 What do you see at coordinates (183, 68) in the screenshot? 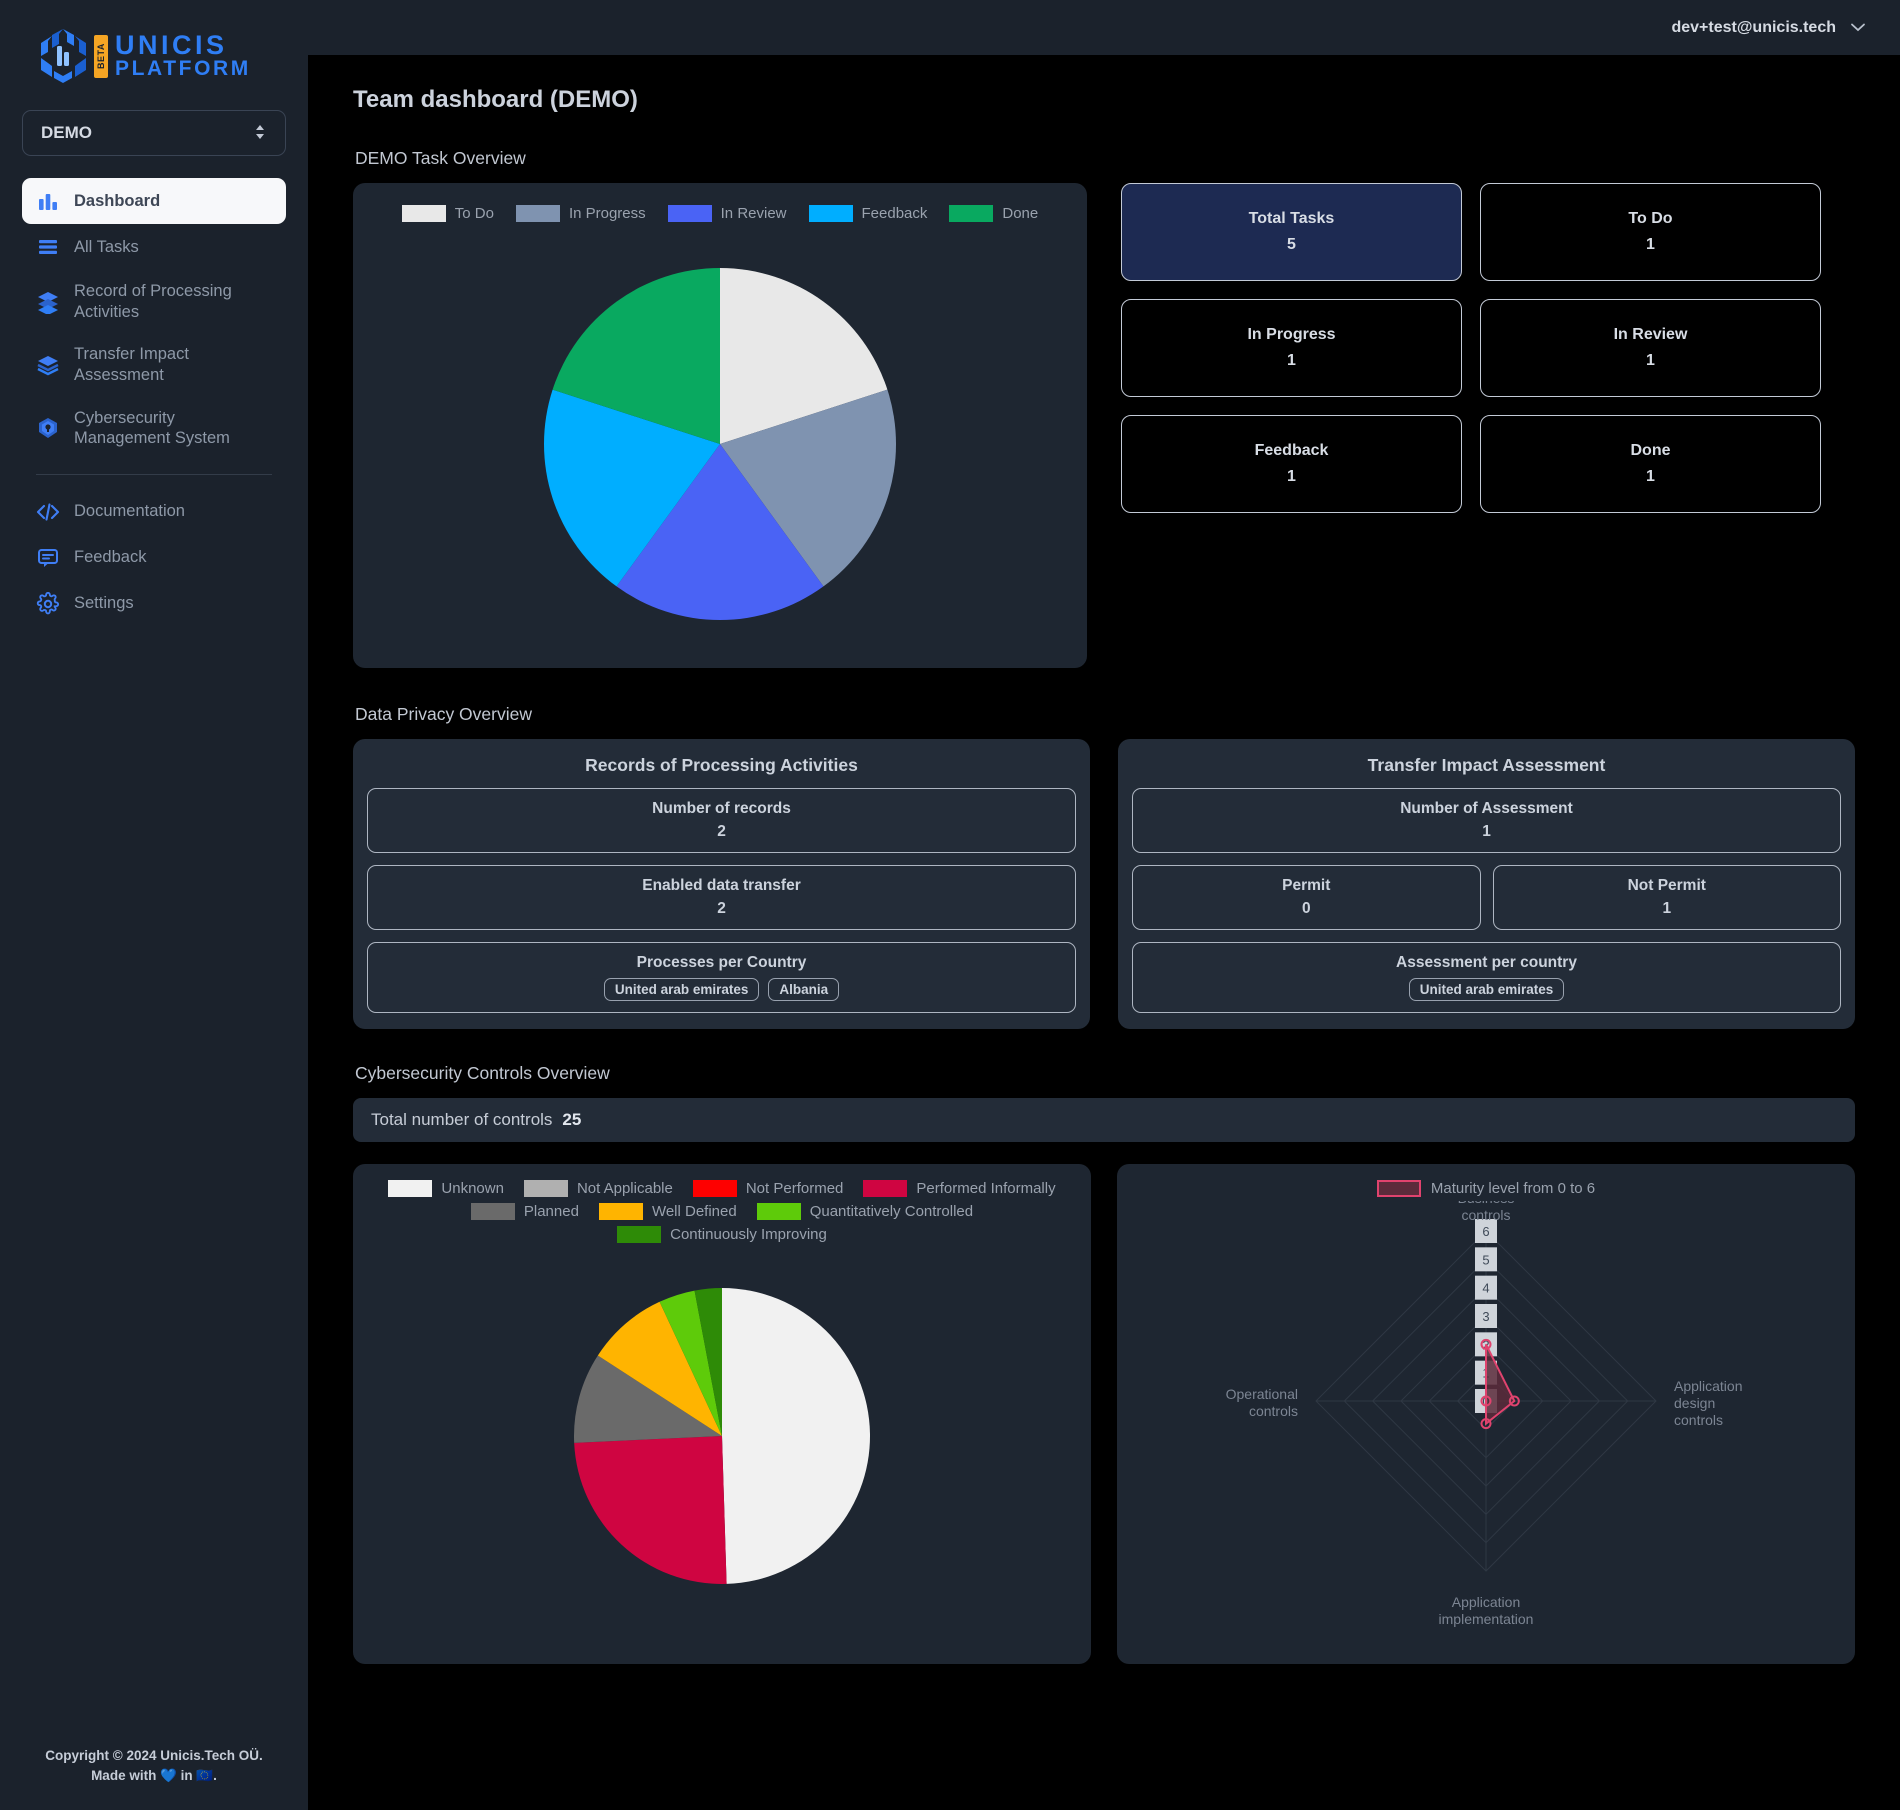
I see `brand-name-line2: PLATFORM` at bounding box center [183, 68].